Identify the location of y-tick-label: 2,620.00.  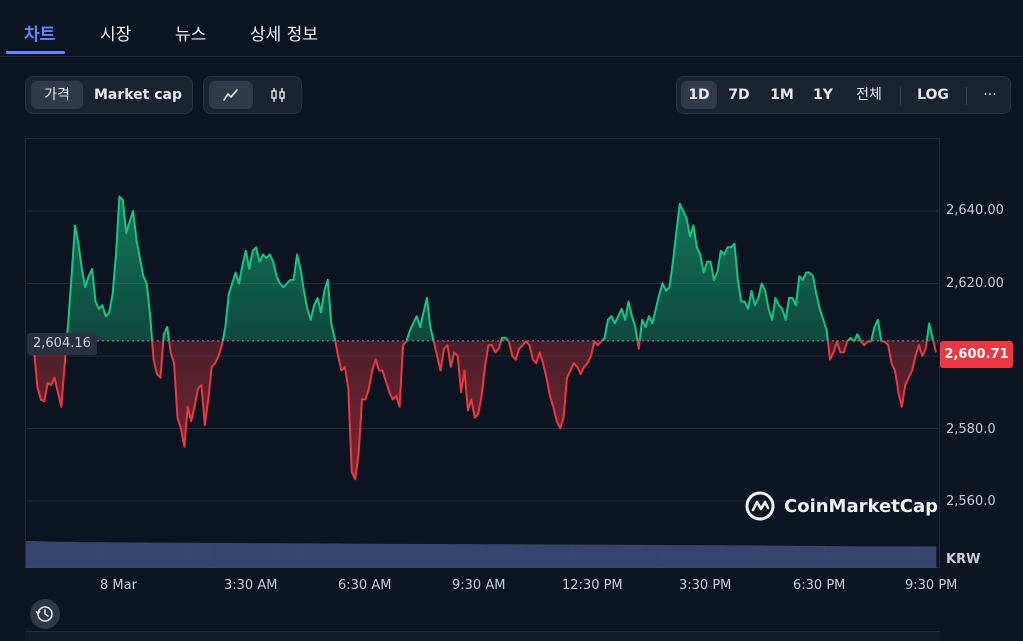
(975, 283).